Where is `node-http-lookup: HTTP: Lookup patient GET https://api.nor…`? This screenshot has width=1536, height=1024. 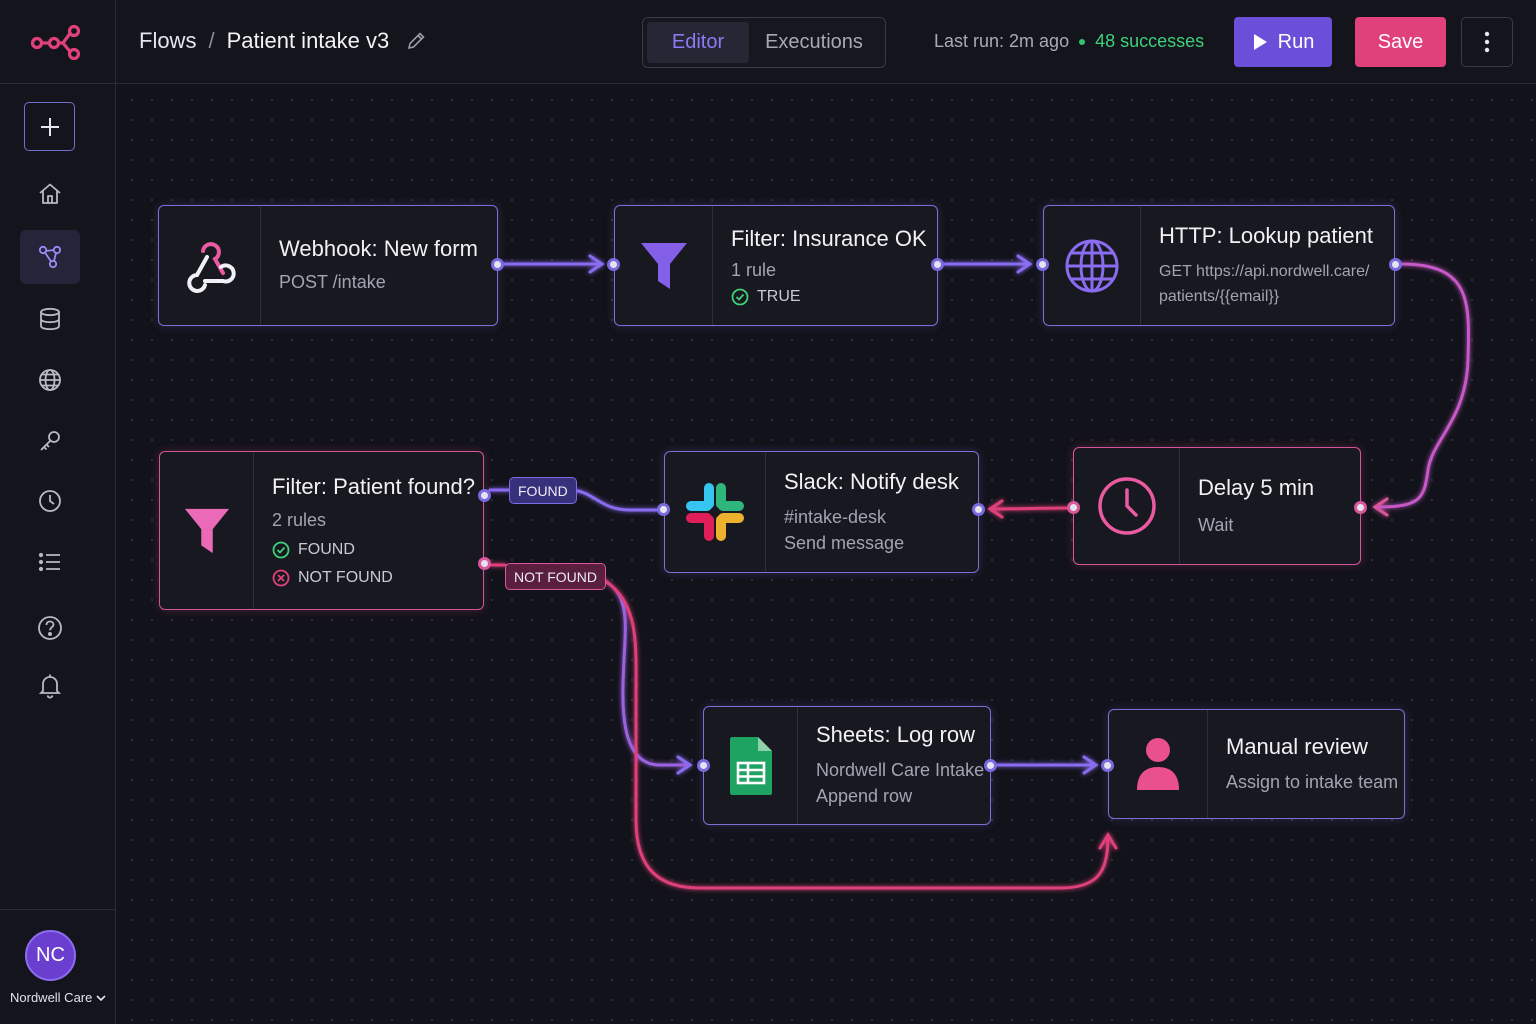 node-http-lookup: HTTP: Lookup patient GET https://api.nor… is located at coordinates (1219, 265).